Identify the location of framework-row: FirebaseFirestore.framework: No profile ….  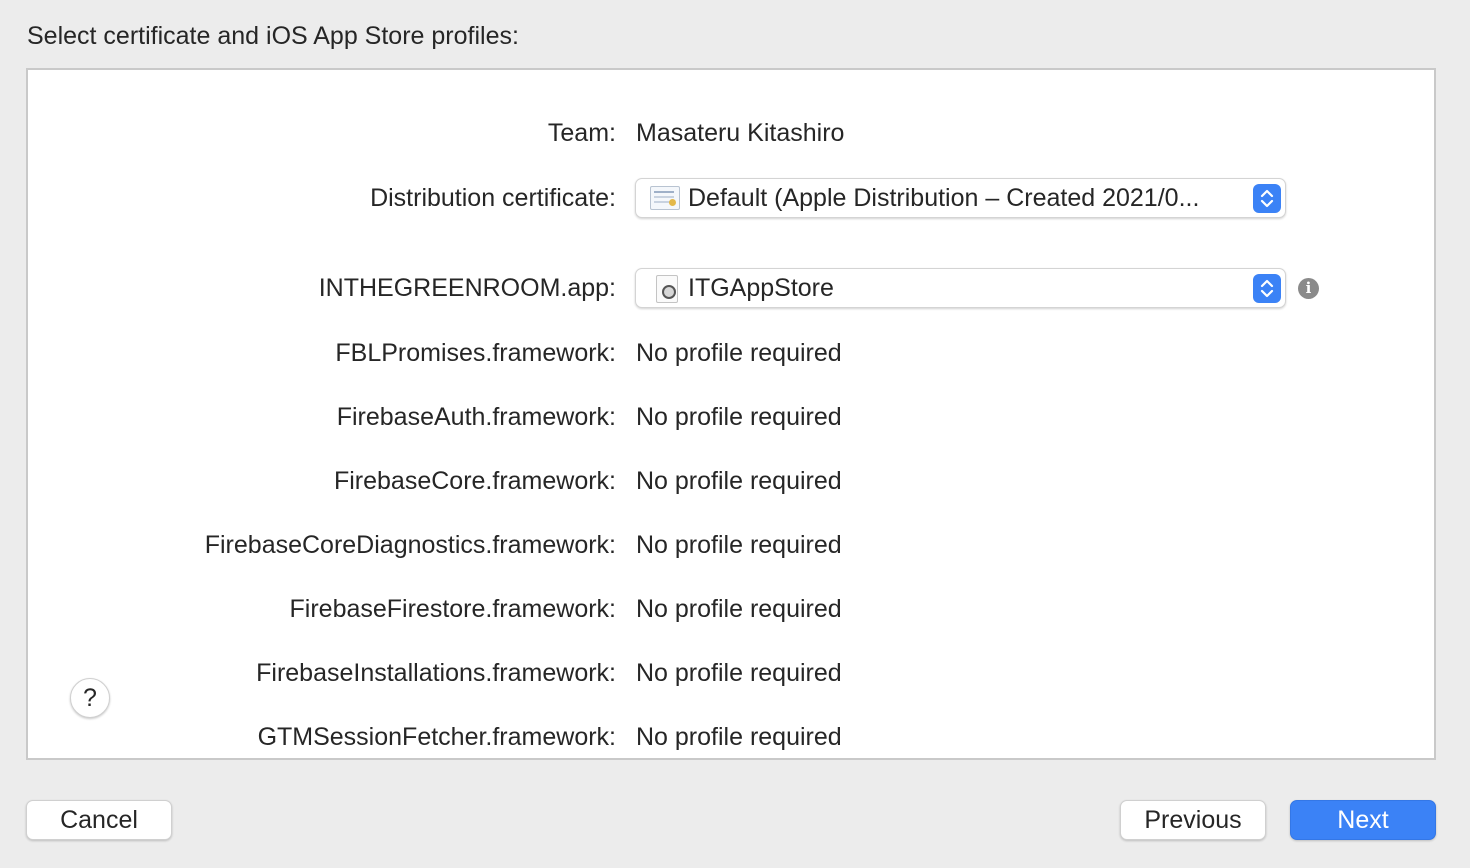
(731, 609).